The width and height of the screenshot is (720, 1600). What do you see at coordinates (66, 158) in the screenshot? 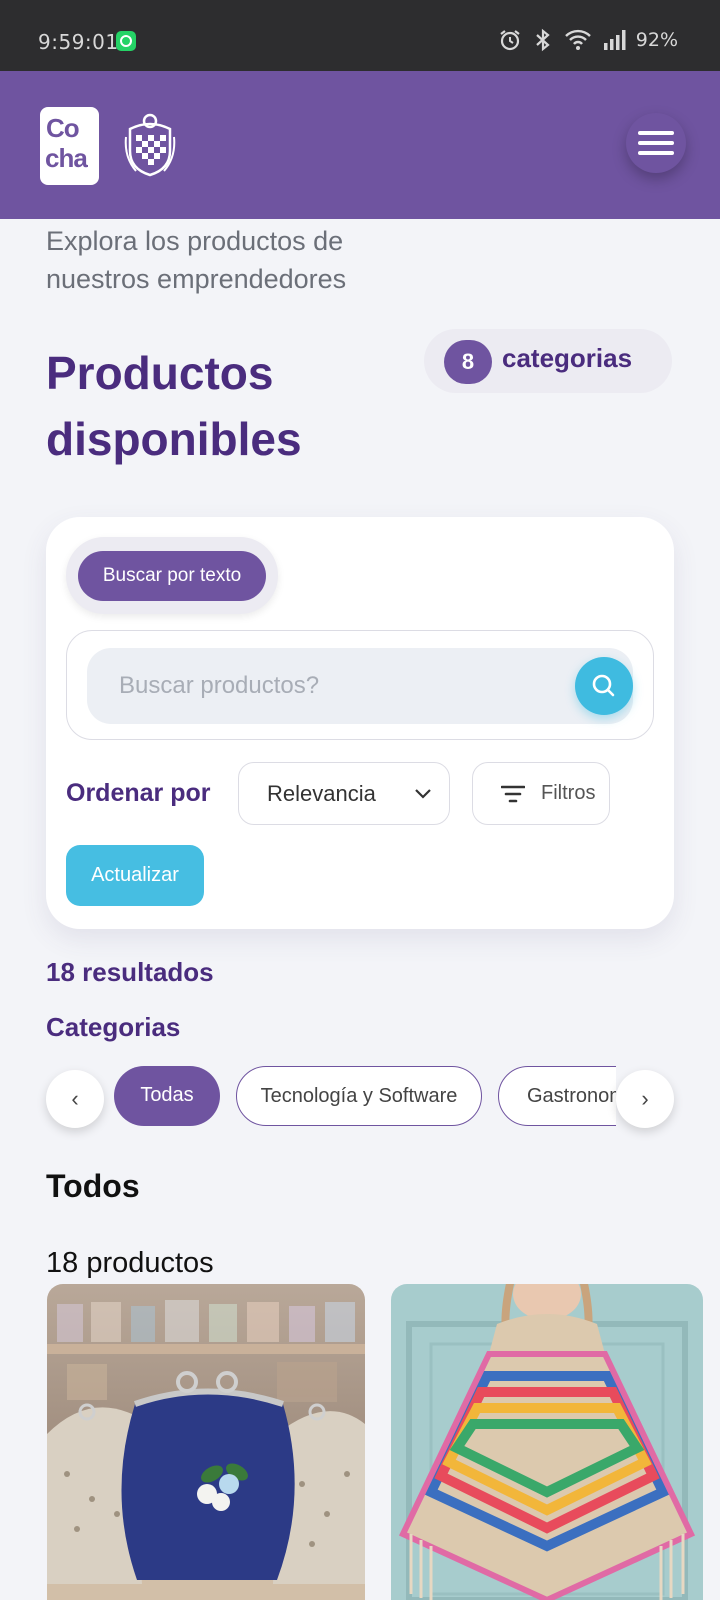
I see `logo-line2: cha` at bounding box center [66, 158].